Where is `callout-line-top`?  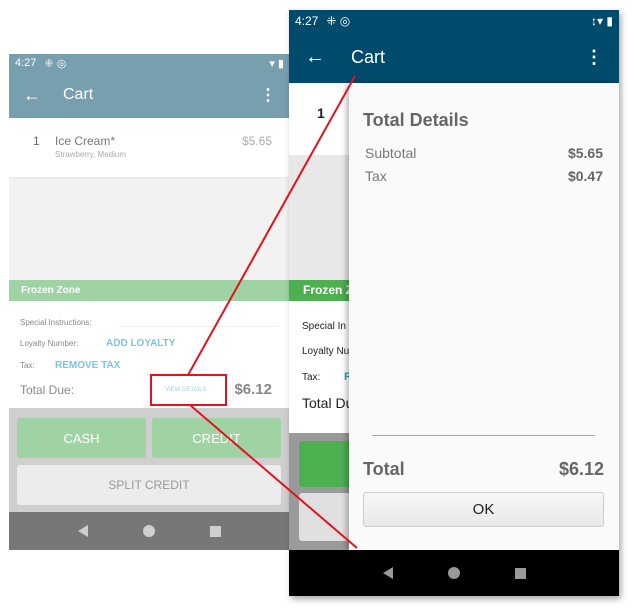
callout-line-top is located at coordinates (271, 225).